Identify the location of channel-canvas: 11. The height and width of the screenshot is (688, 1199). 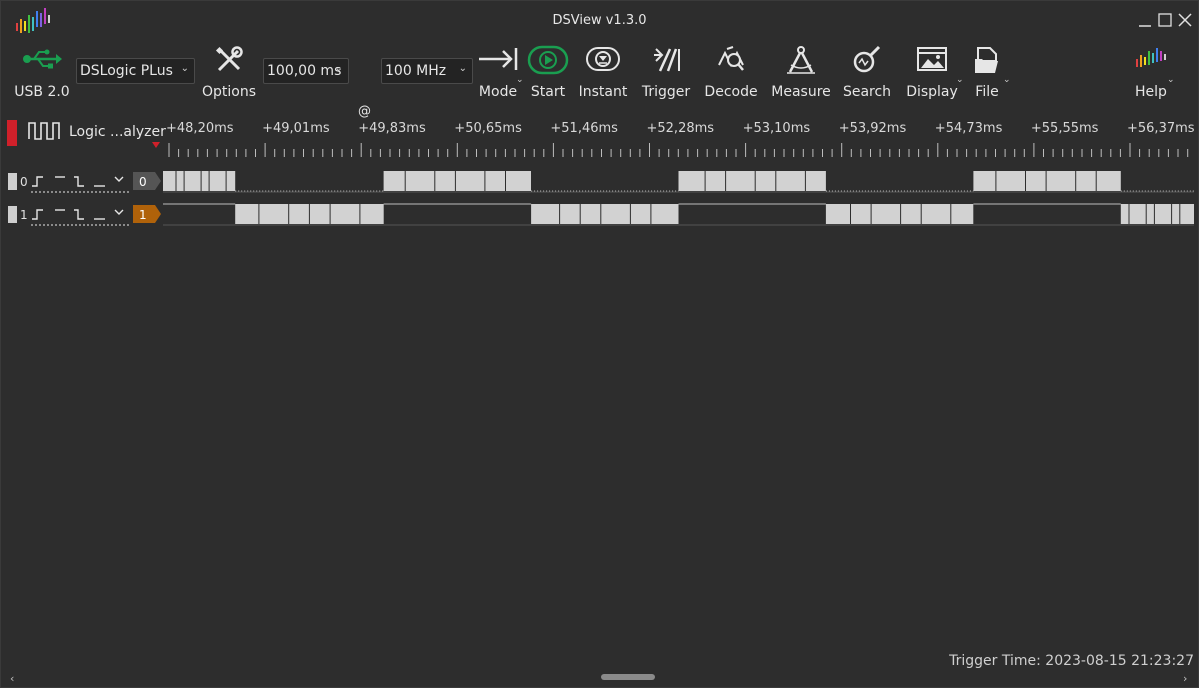
(601, 214).